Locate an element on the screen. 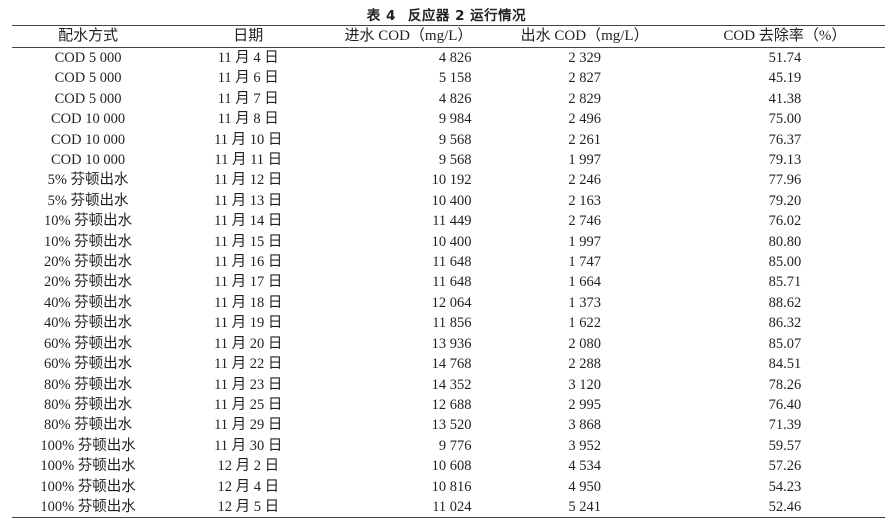 Image resolution: width=893 pixels, height=523 pixels. table-row: 10% 芬顿出水 11 月 14 日 11 449 2 746 76.02 is located at coordinates (448, 221).